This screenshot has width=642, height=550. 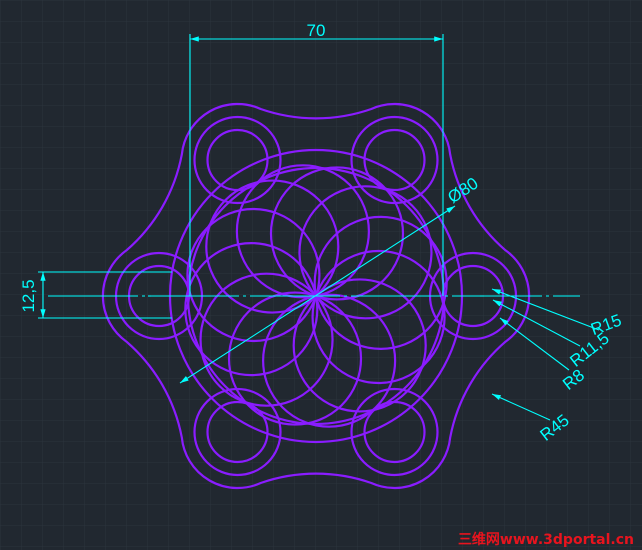 I want to click on watermark-text: 三维网www.3dportal.cn, so click(x=546, y=539).